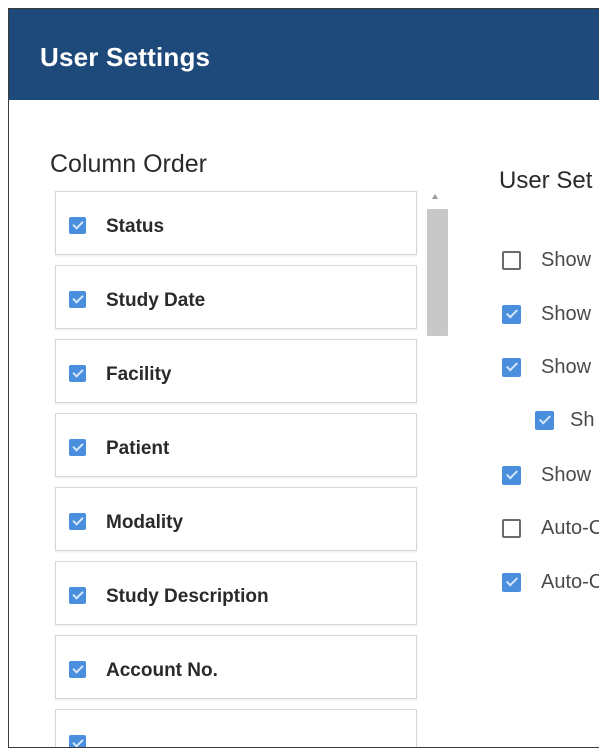 Image resolution: width=599 pixels, height=748 pixels. What do you see at coordinates (77, 669) in the screenshot?
I see `column-checkbox-account-no` at bounding box center [77, 669].